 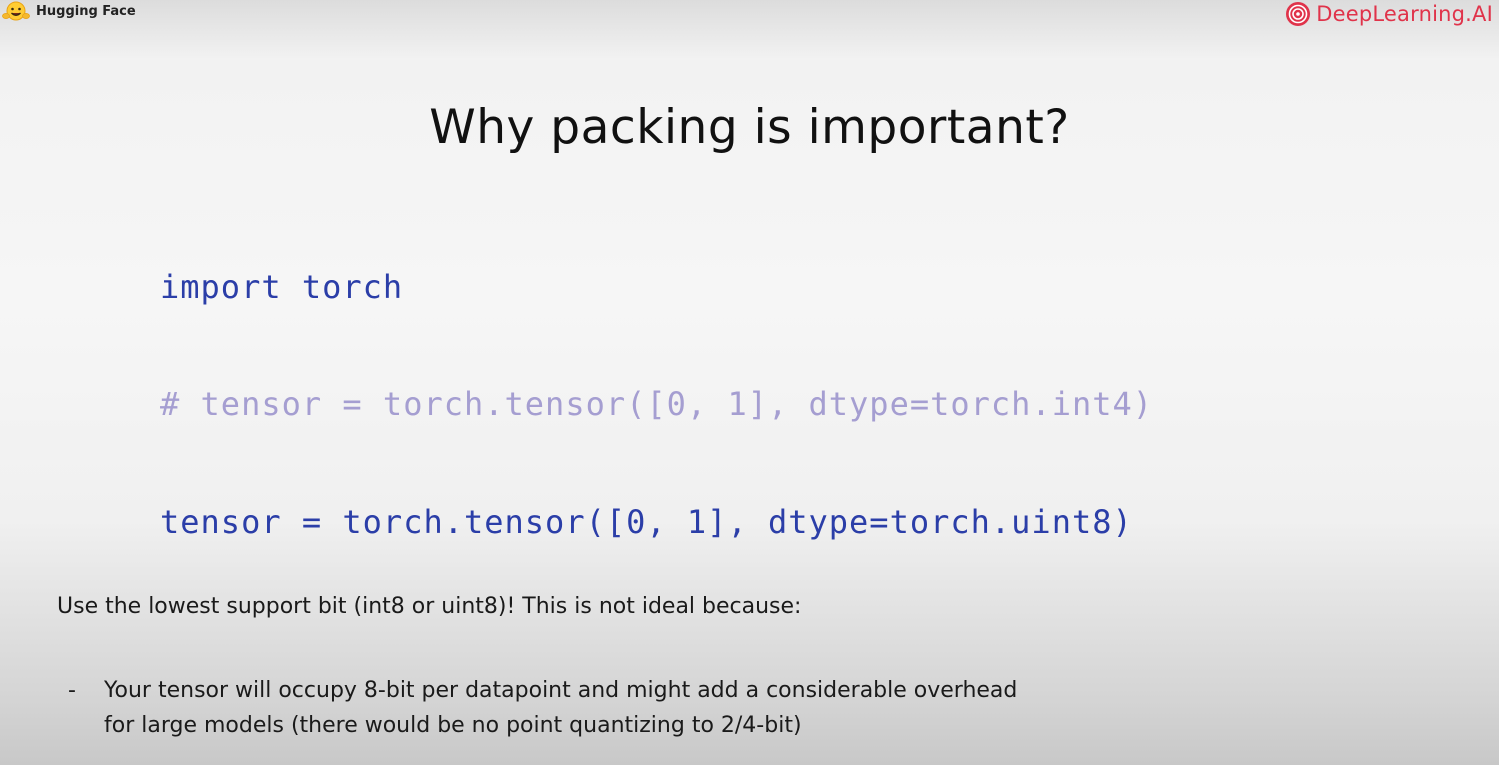 What do you see at coordinates (1298, 14) in the screenshot?
I see `deeplearning-ai-logo-icon` at bounding box center [1298, 14].